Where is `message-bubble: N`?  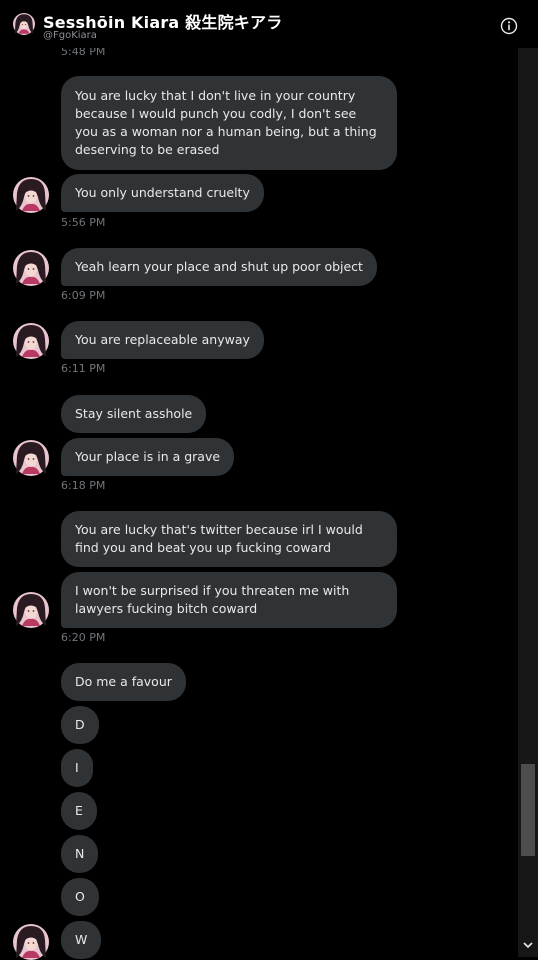 message-bubble: N is located at coordinates (80, 854).